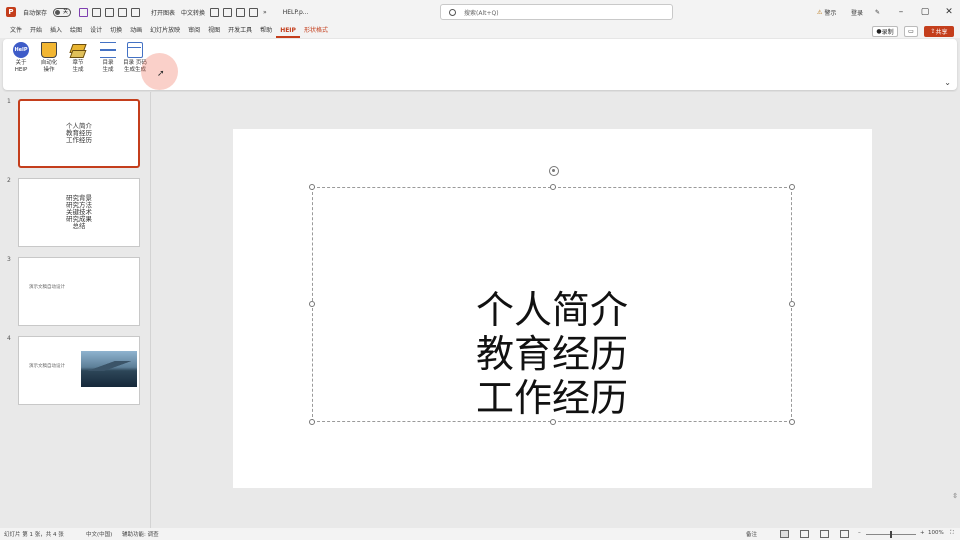  I want to click on share-label: 共享, so click(941, 32).